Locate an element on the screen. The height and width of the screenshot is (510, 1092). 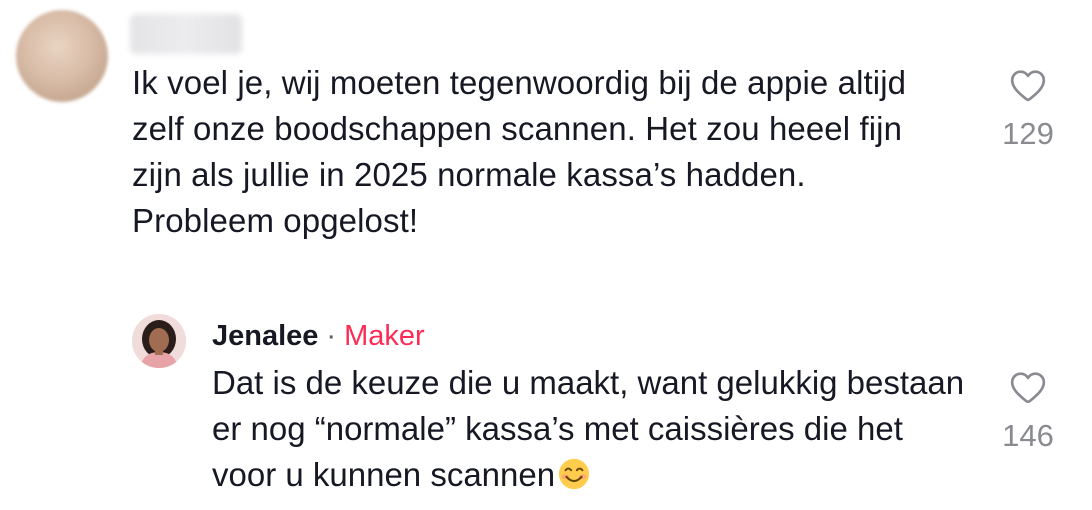
reply-author: Jenalee is located at coordinates (265, 336).